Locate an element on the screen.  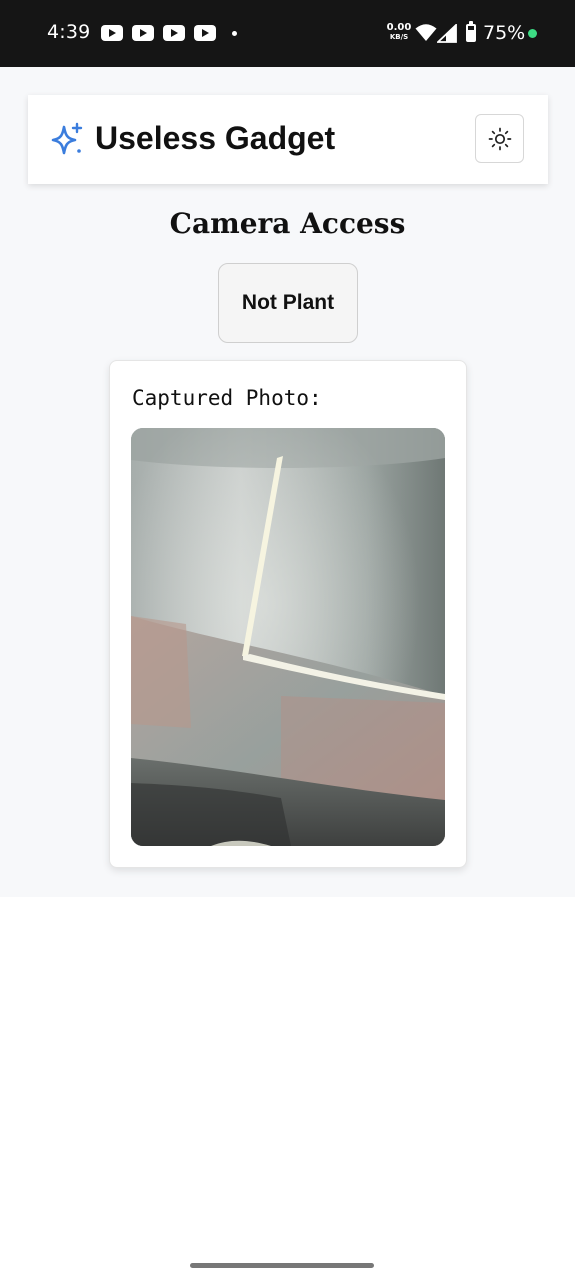
sun-icon is located at coordinates (500, 139).